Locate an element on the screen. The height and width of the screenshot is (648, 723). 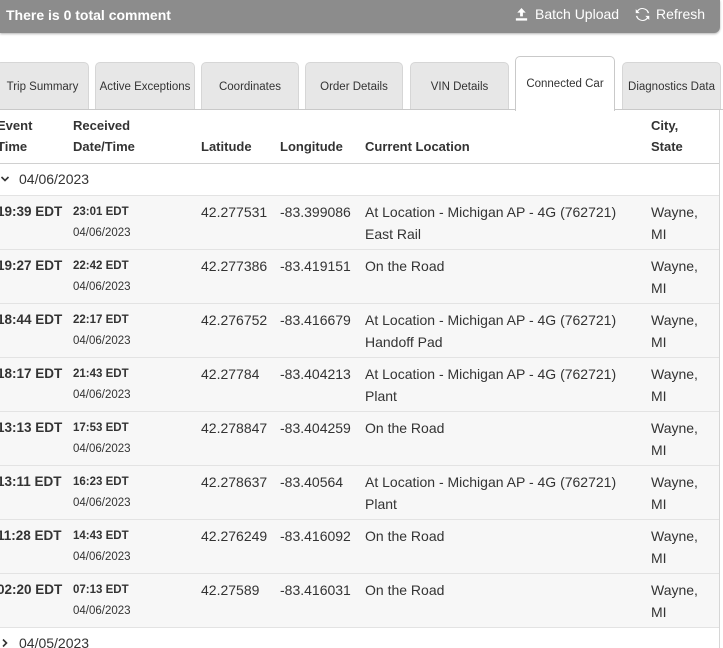
received-date-time: 07:13 EDT 04/06/2023 is located at coordinates (133, 601).